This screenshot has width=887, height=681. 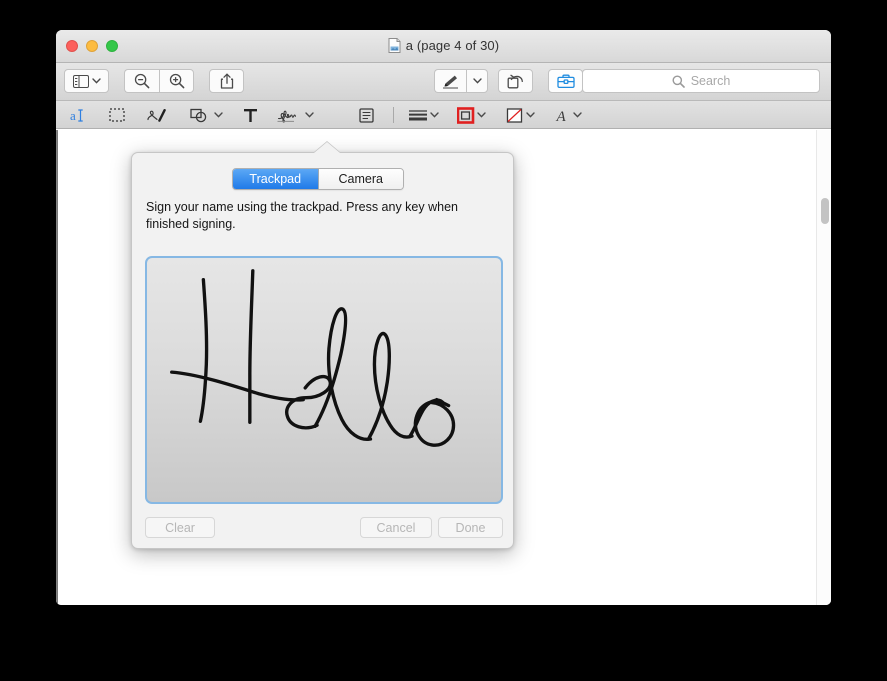 I want to click on markup-toolbar-button, so click(x=450, y=81).